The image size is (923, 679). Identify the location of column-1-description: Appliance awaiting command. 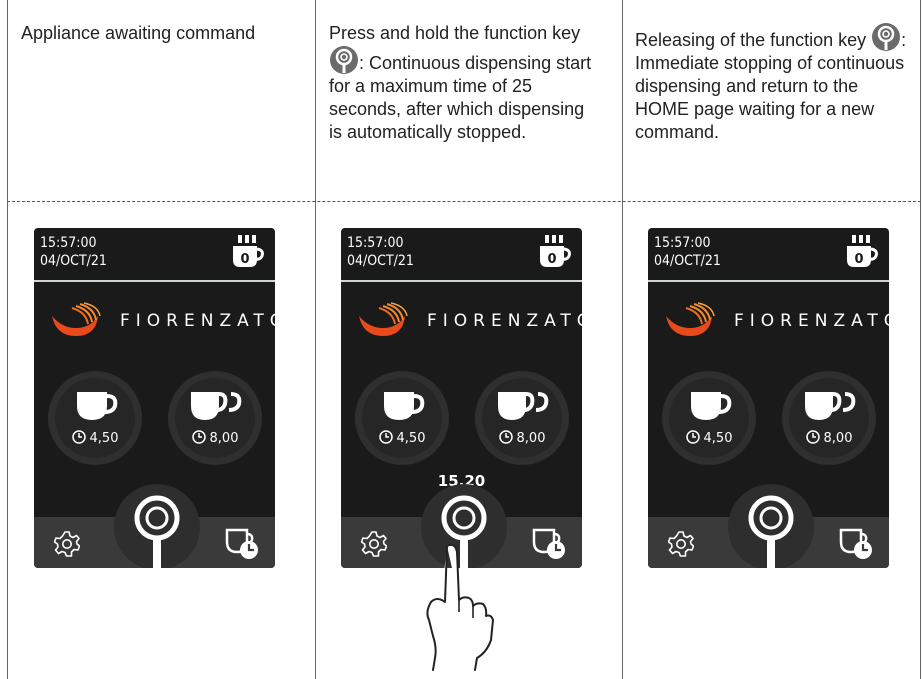
(138, 33).